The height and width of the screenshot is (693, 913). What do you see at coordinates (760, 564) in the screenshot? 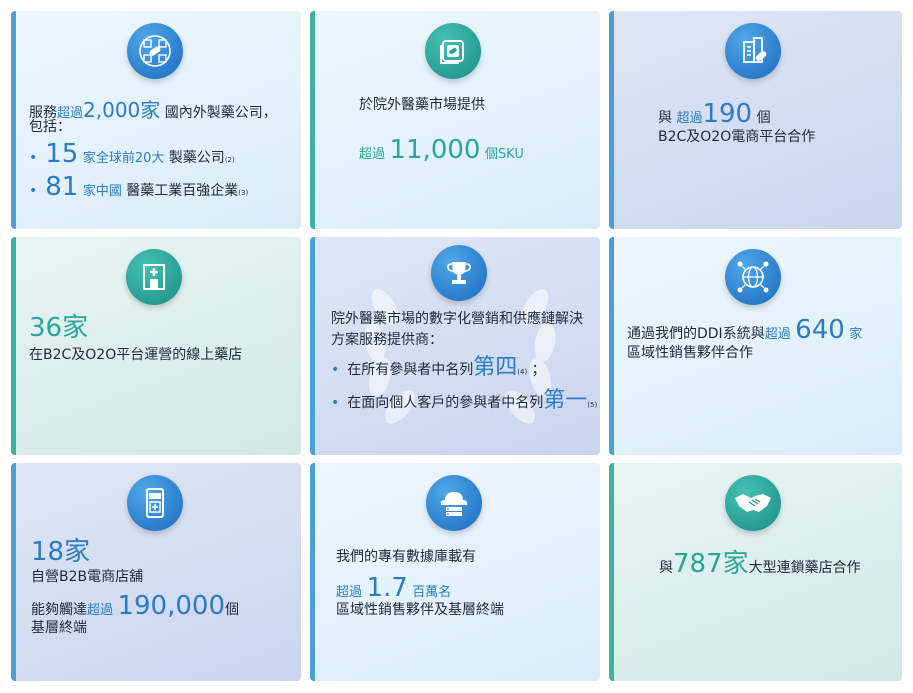
I see `chains-line: 與 787家 大型連鎖藥店合作` at bounding box center [760, 564].